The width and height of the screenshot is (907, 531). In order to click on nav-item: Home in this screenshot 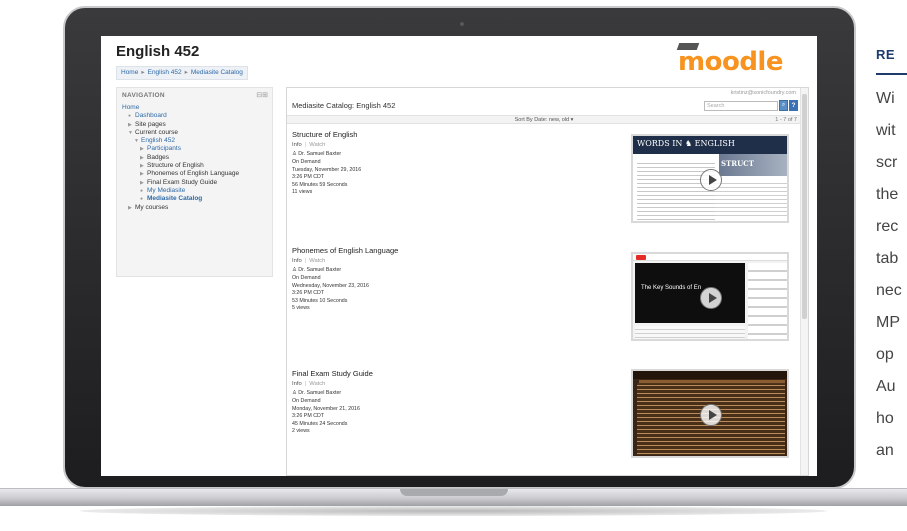, I will do `click(195, 108)`.